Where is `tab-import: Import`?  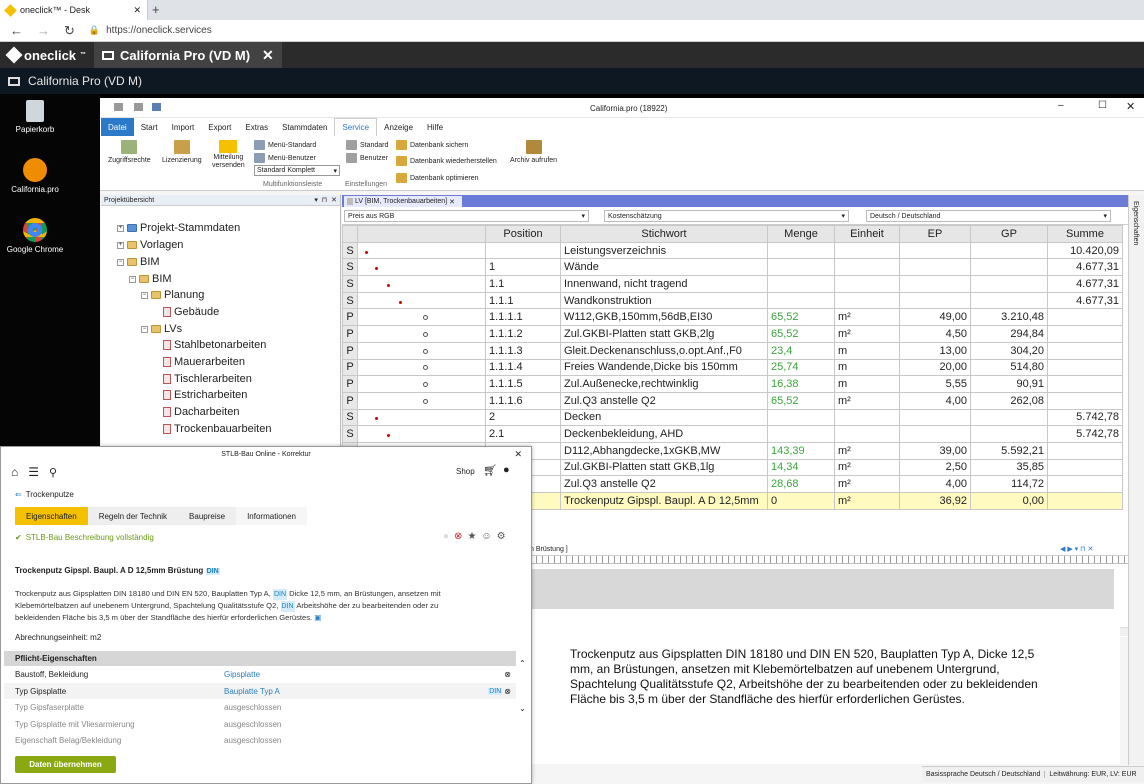
tab-import: Import is located at coordinates (183, 127).